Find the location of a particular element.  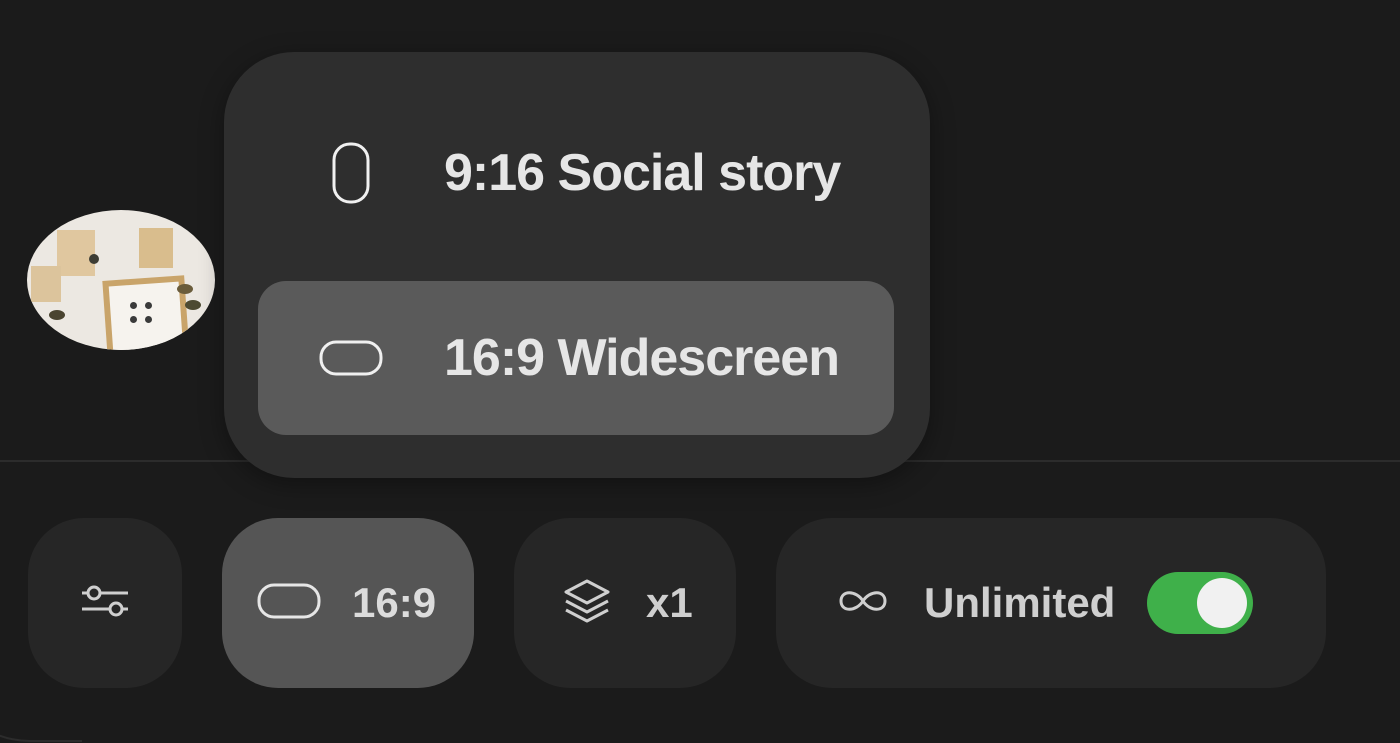

aspect-ratio-label: 16:9 is located at coordinates (394, 602).